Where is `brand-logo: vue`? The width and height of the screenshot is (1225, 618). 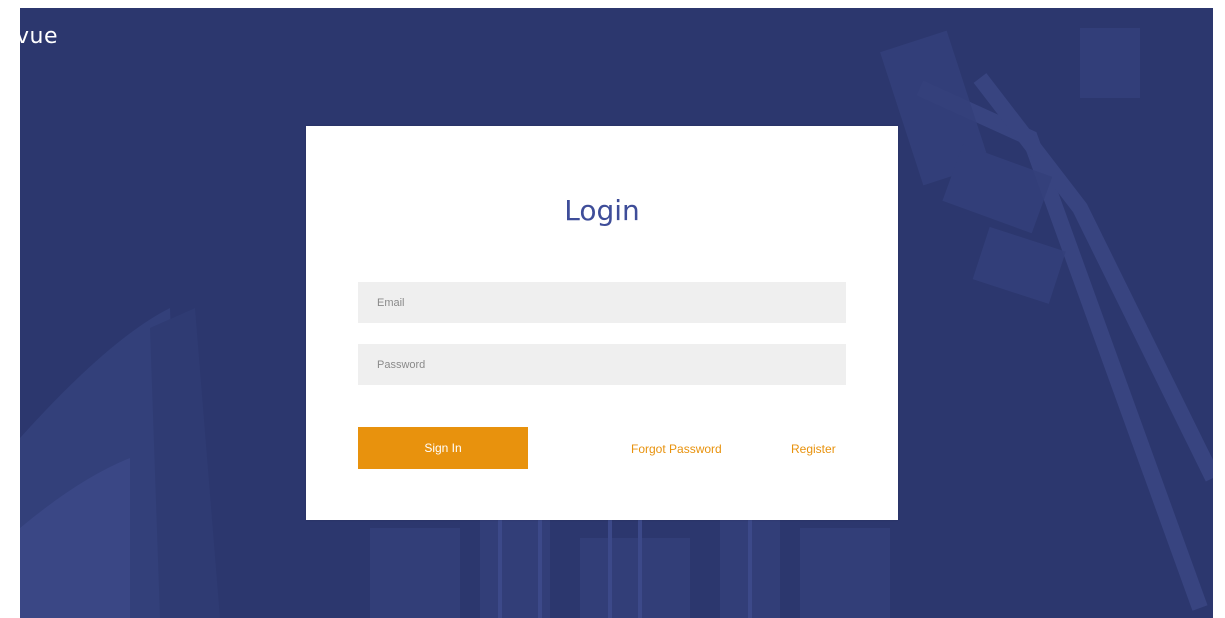
brand-logo: vue is located at coordinates (39, 36).